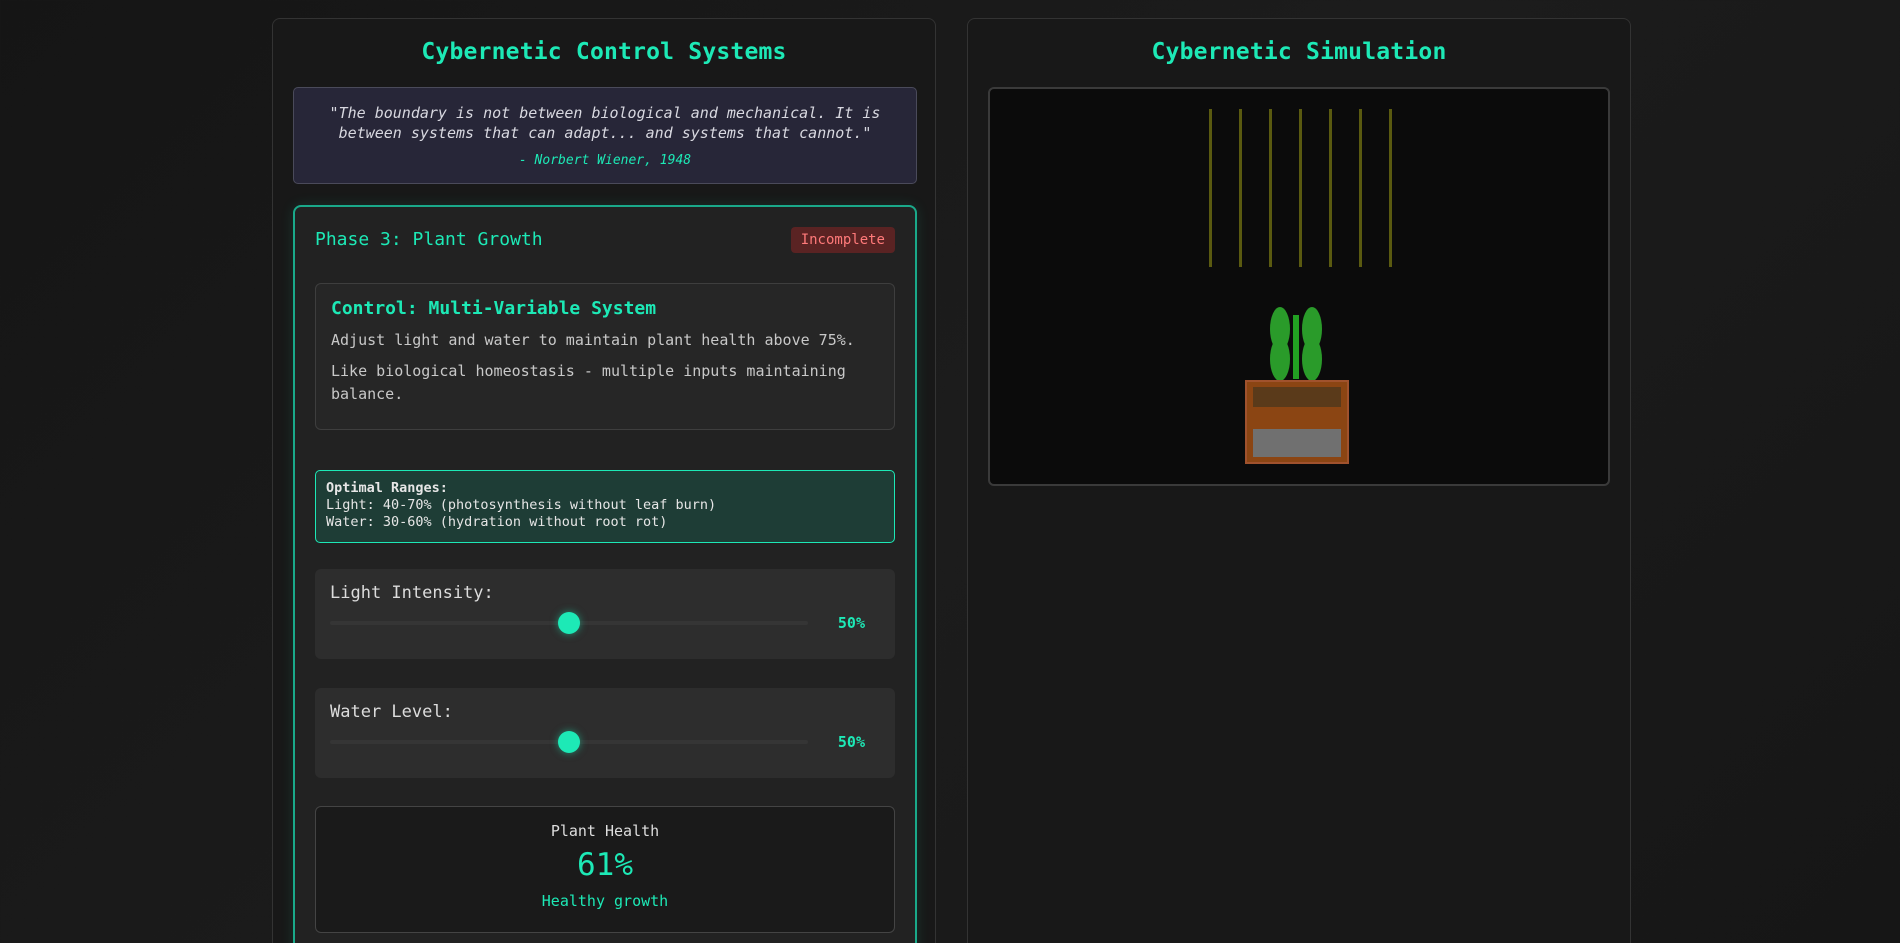  I want to click on plant-health-status: Healthy growth, so click(605, 901).